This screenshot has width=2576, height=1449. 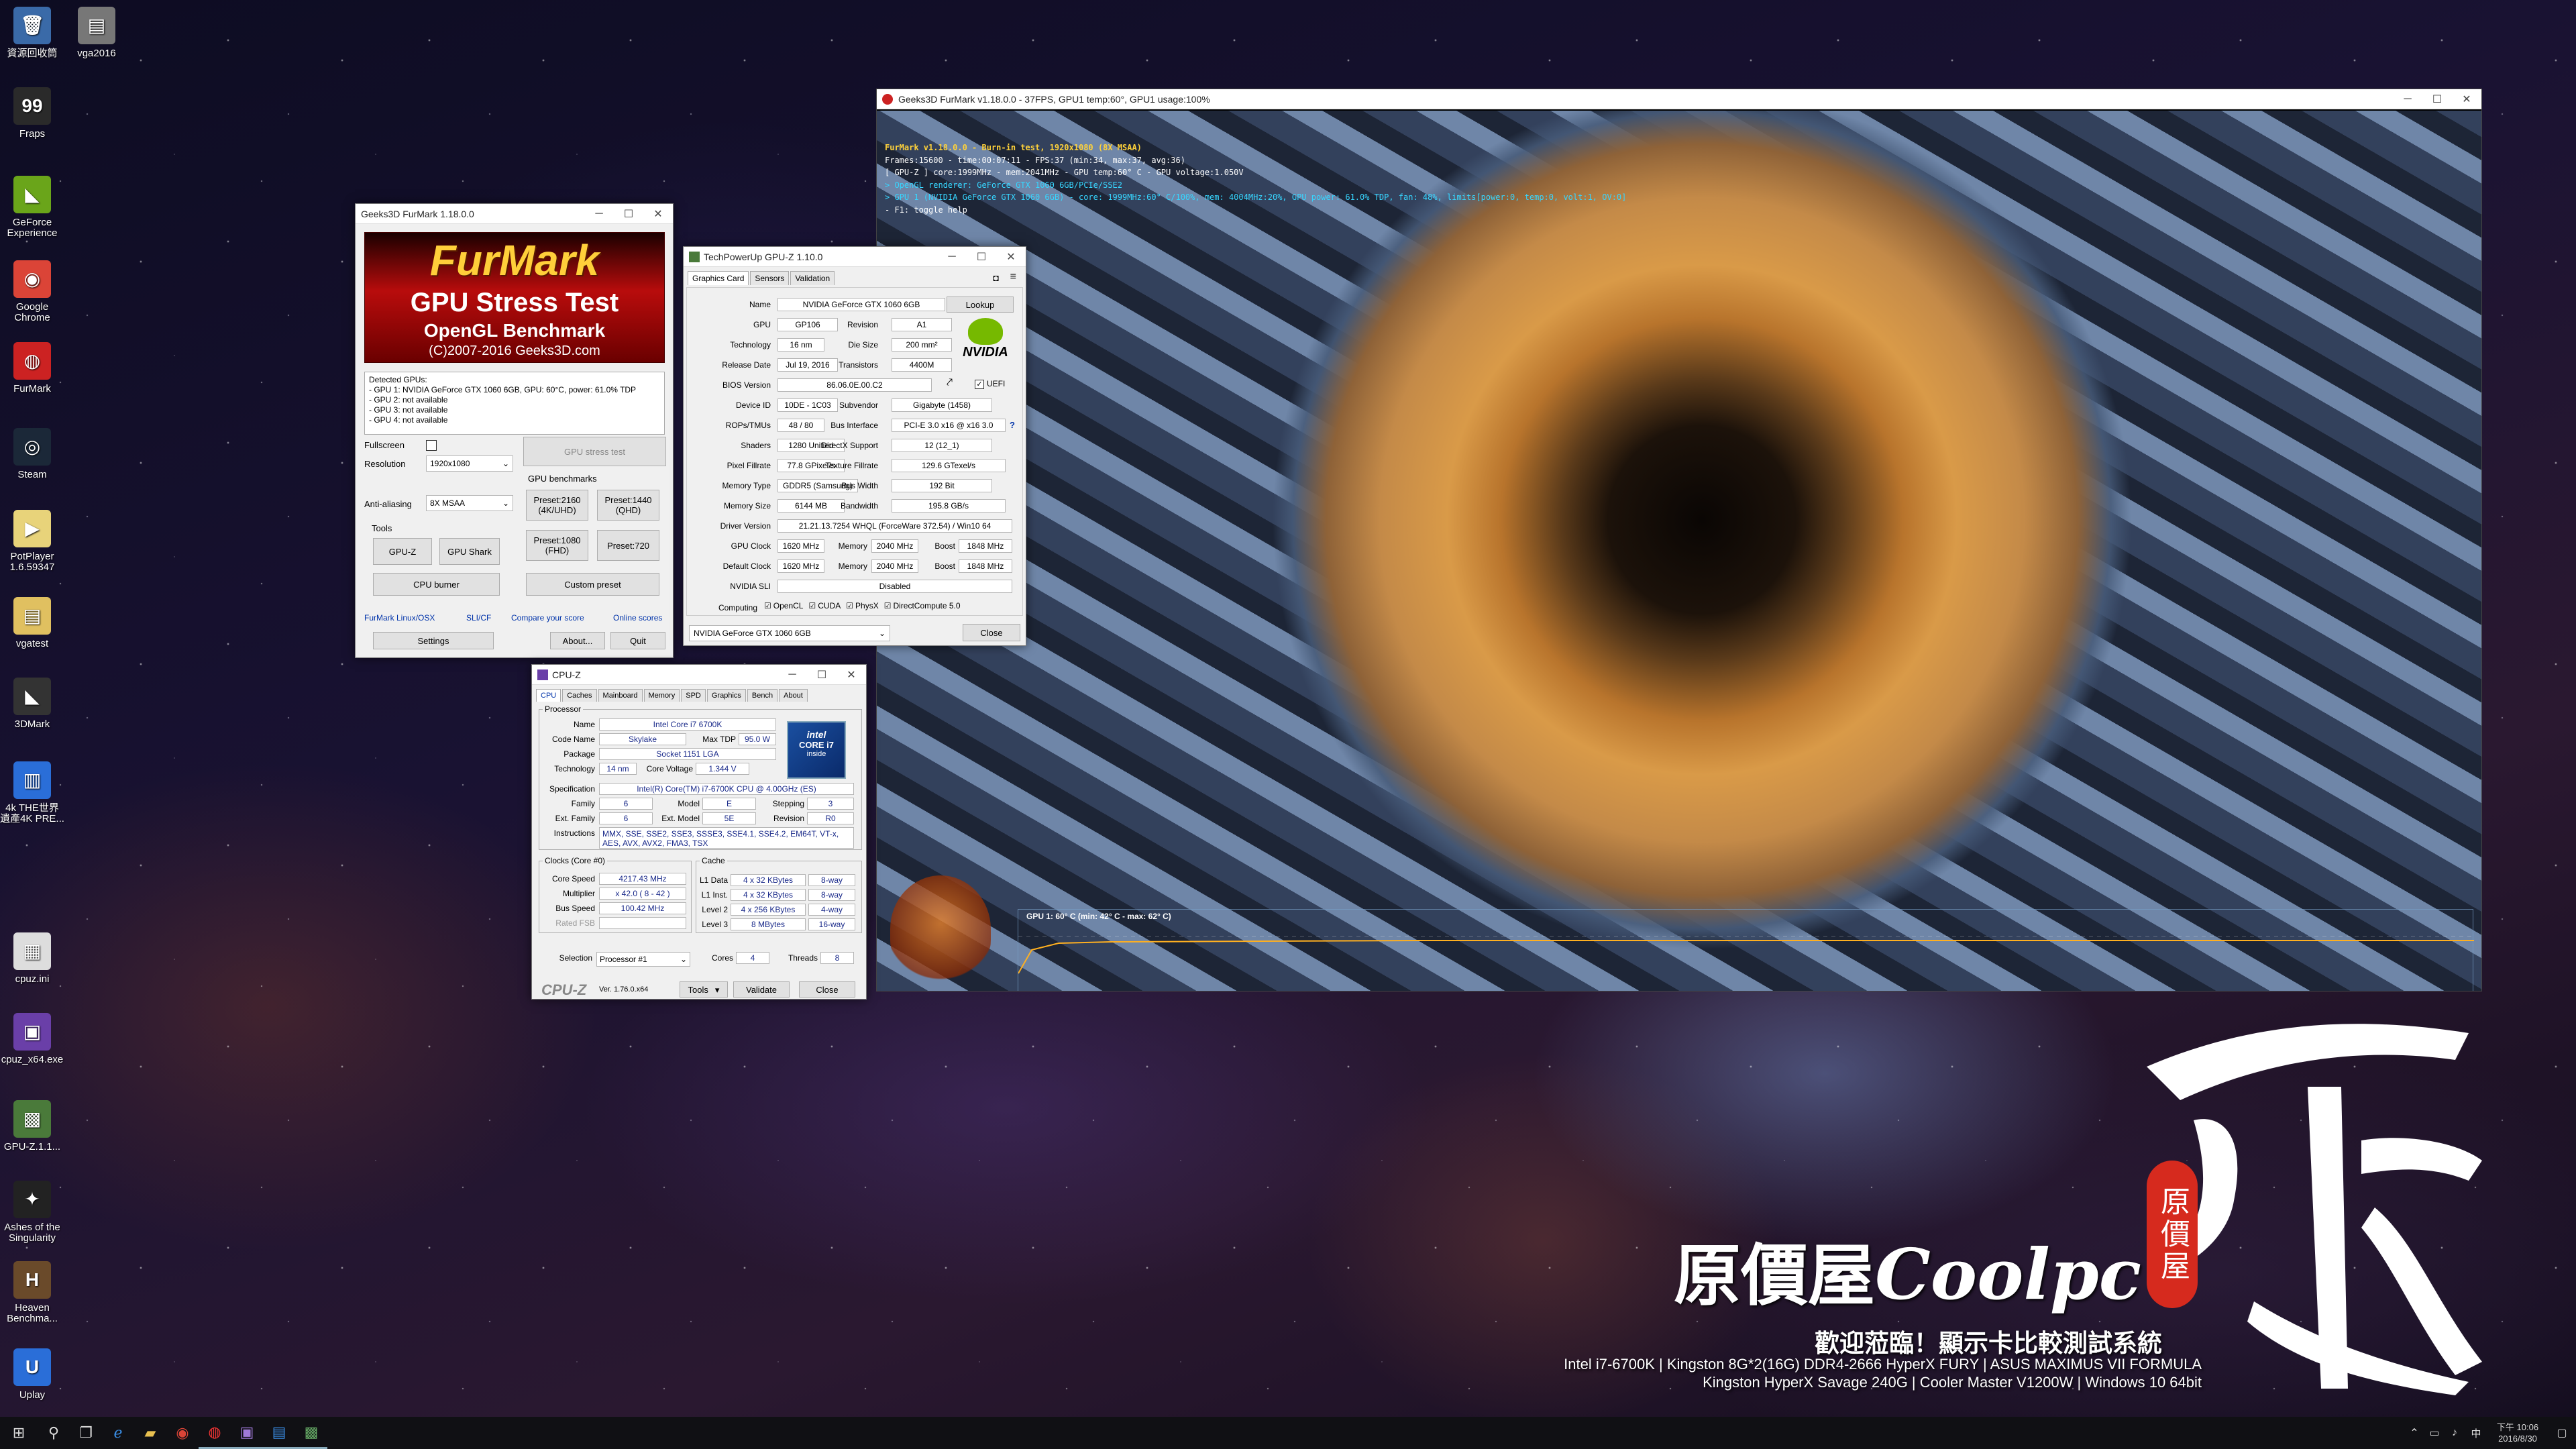 I want to click on cpuz-titlebar: CPU-Z ─ ☐ ✕, so click(x=699, y=675).